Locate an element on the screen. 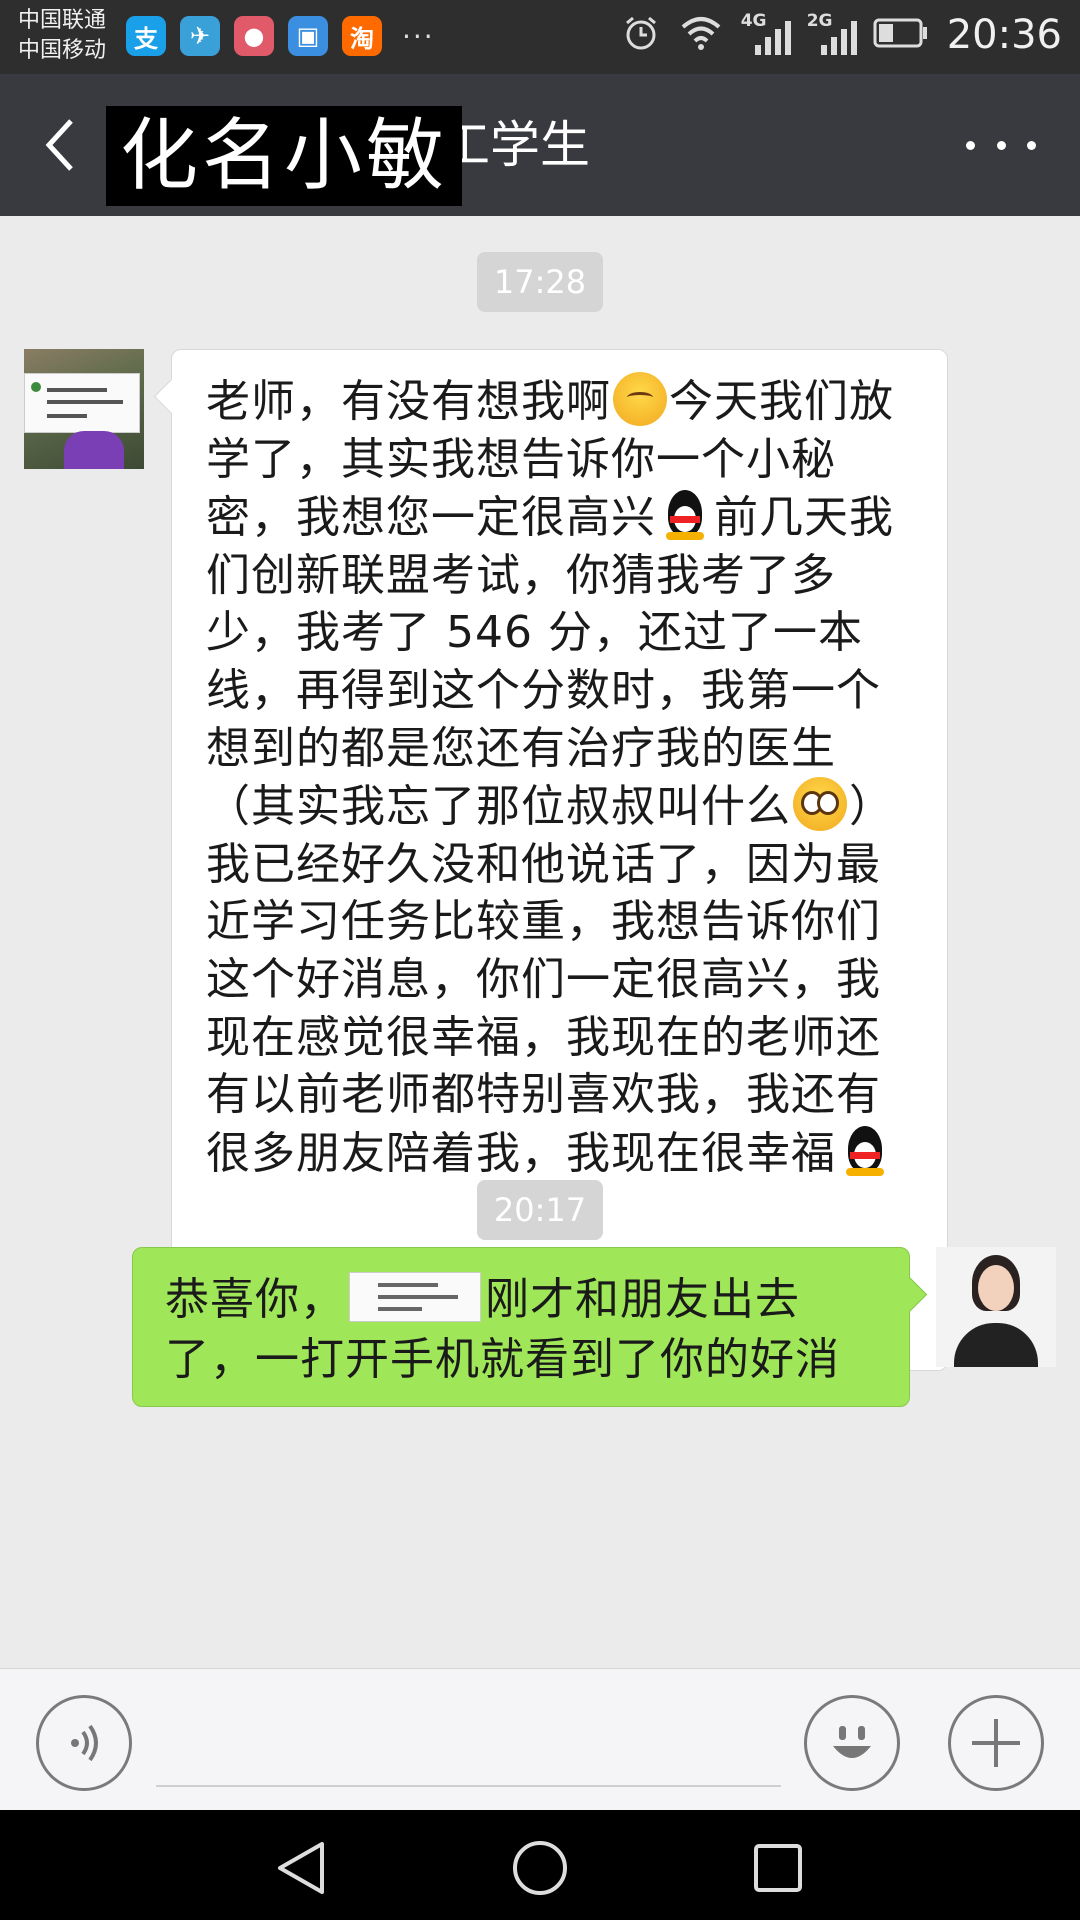 The width and height of the screenshot is (1080, 1920). nav-recents-button is located at coordinates (778, 1868).